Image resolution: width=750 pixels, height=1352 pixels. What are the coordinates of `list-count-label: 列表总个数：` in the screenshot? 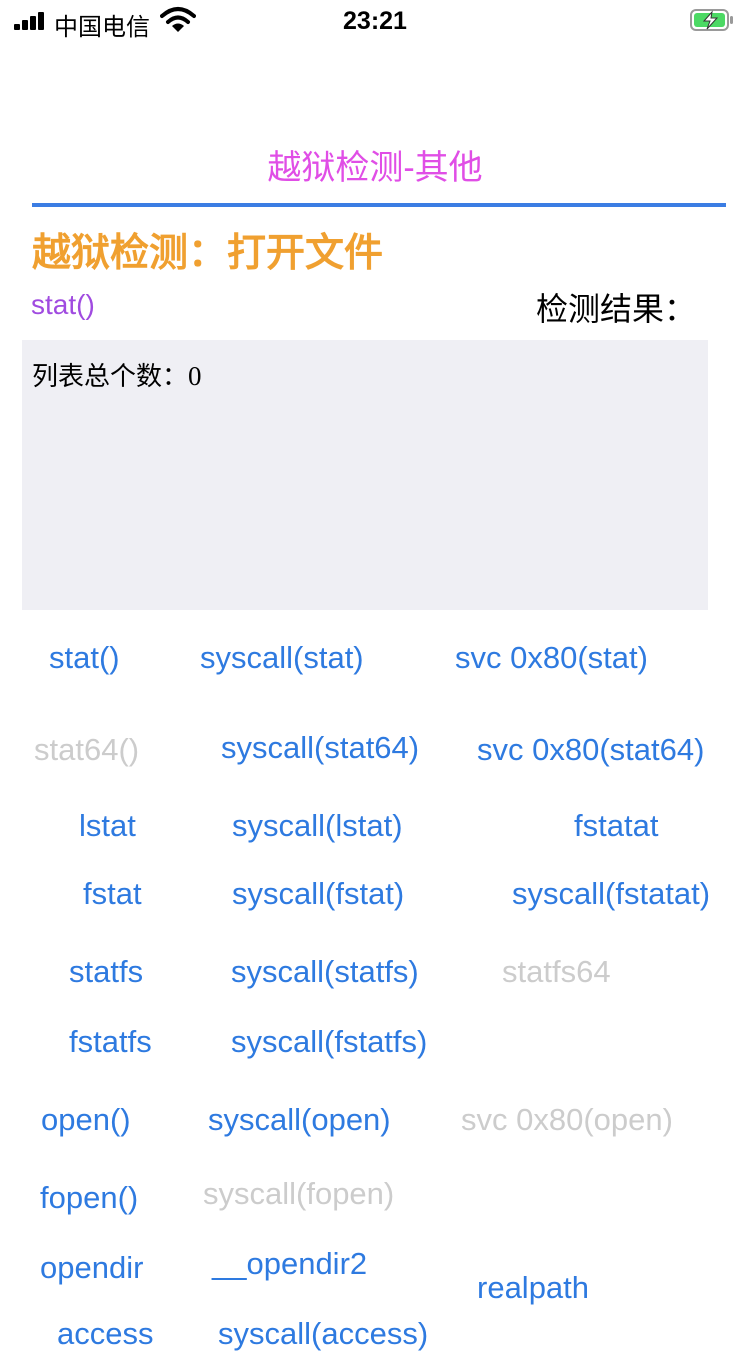 It's located at (110, 376).